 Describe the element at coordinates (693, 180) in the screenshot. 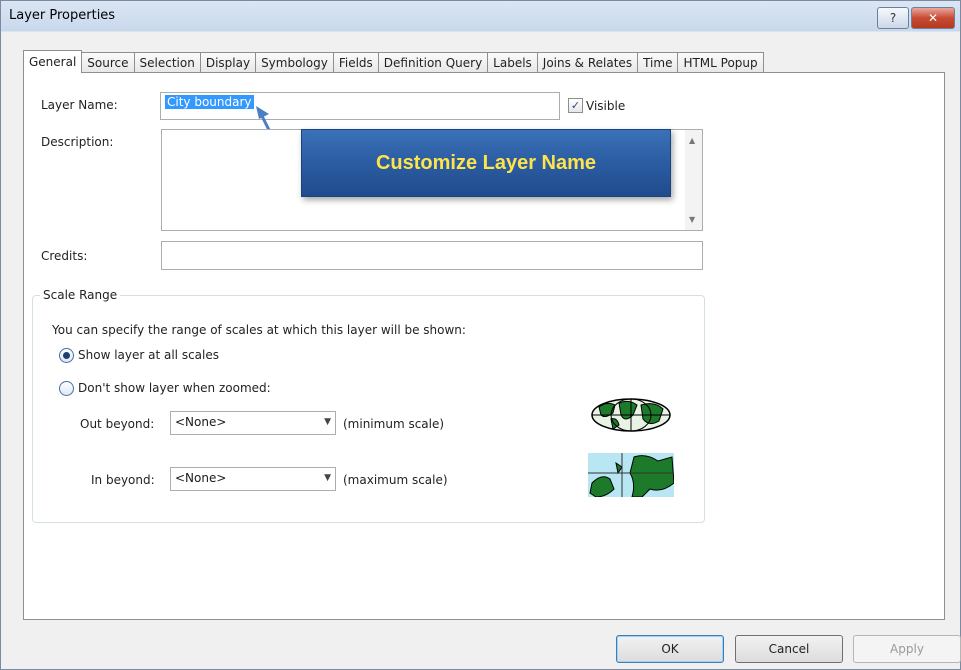

I see `description-scrollbar: ▲ ▼` at that location.